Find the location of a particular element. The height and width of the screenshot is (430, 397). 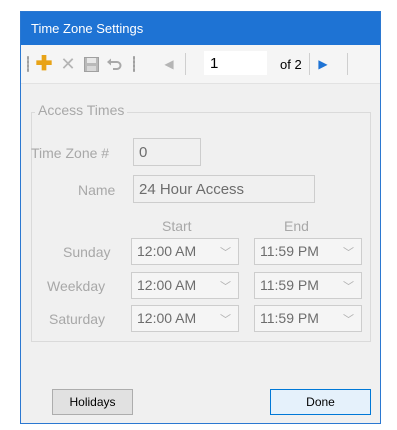

record-navigator-toolbar: ✚ ✕ ◀ of 2 ▶ is located at coordinates (200, 64).